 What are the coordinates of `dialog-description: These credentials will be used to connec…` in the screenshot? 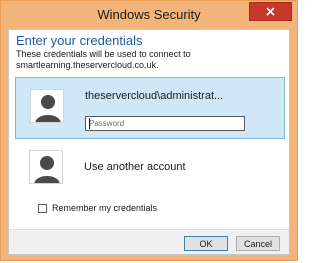 It's located at (103, 59).